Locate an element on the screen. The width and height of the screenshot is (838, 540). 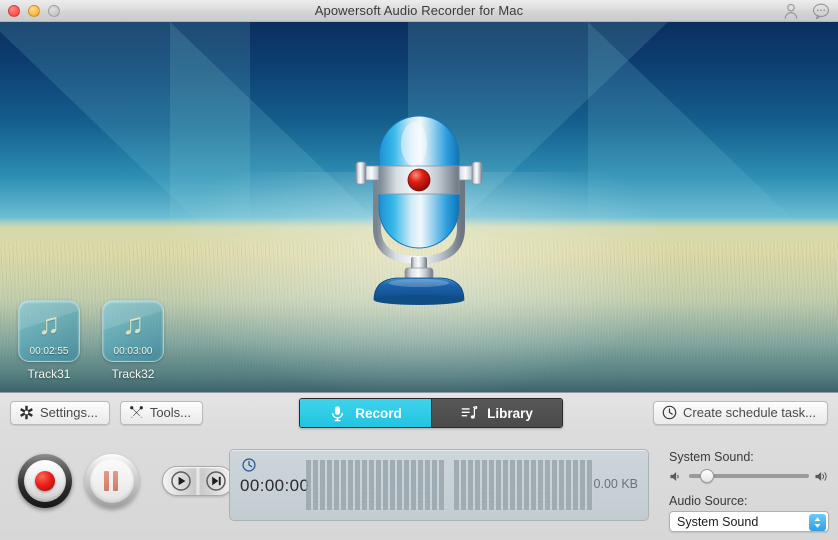
track-item: ♫ 00:02:55 Track31 is located at coordinates (49, 340).